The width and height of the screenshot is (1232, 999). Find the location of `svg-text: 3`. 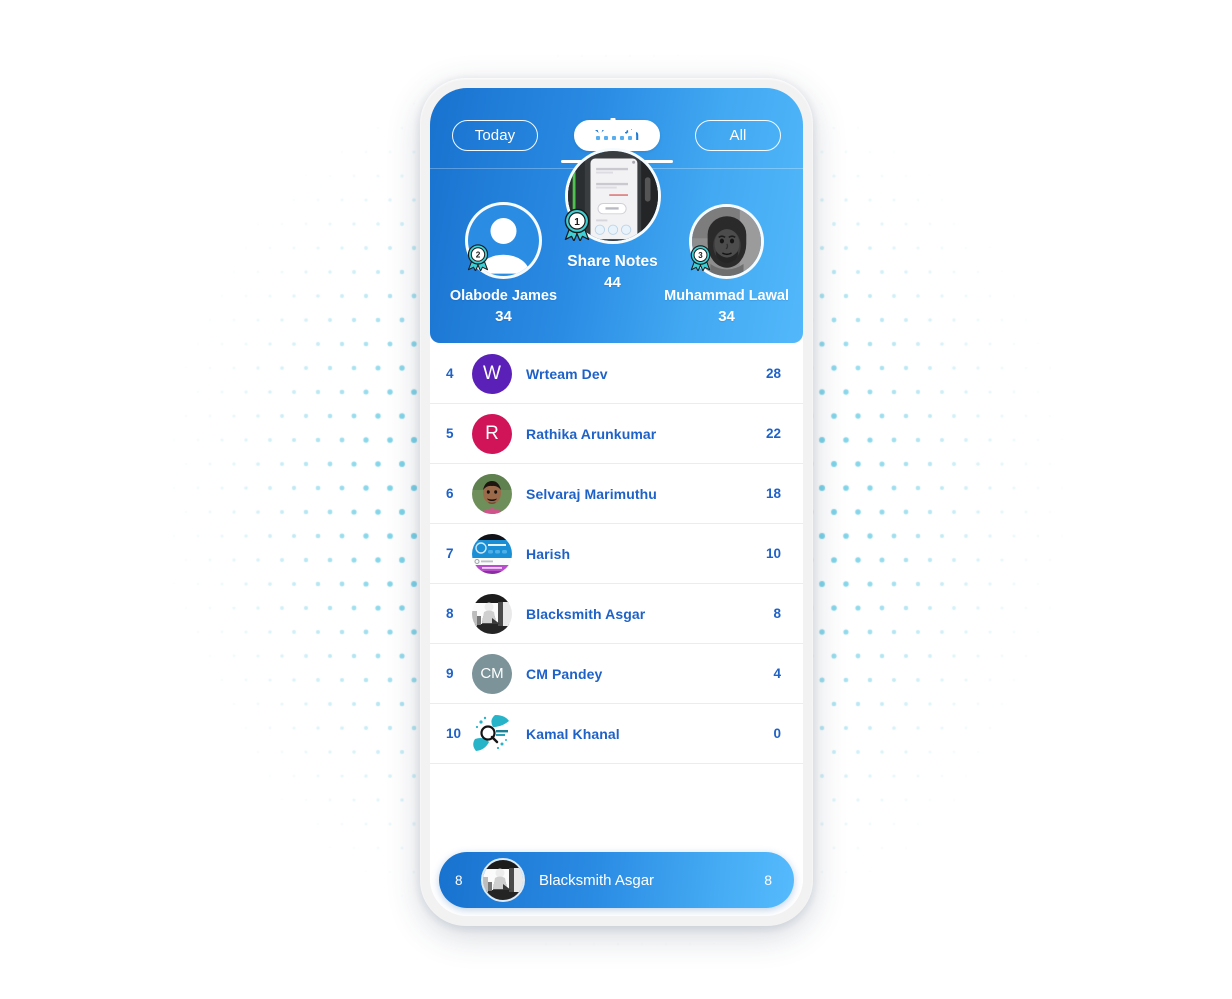

svg-text: 3 is located at coordinates (700, 255).